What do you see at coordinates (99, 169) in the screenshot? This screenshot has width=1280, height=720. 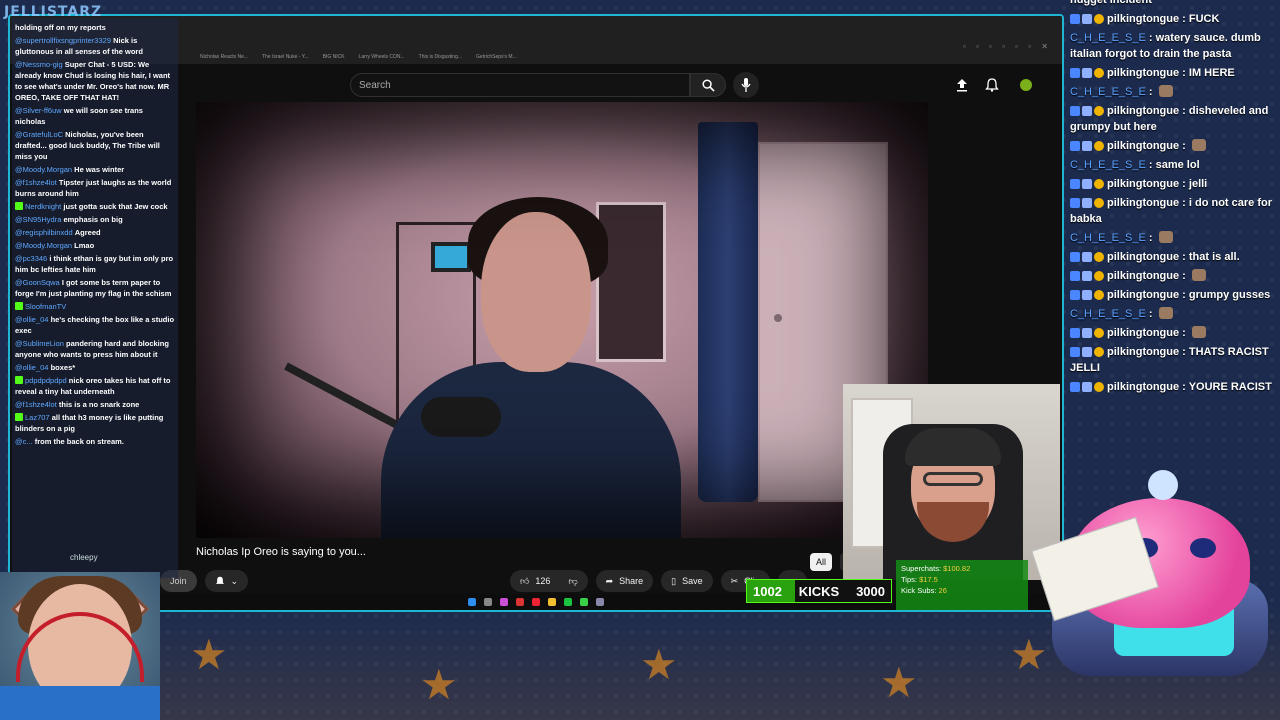 I see `chat-text: He was winter` at bounding box center [99, 169].